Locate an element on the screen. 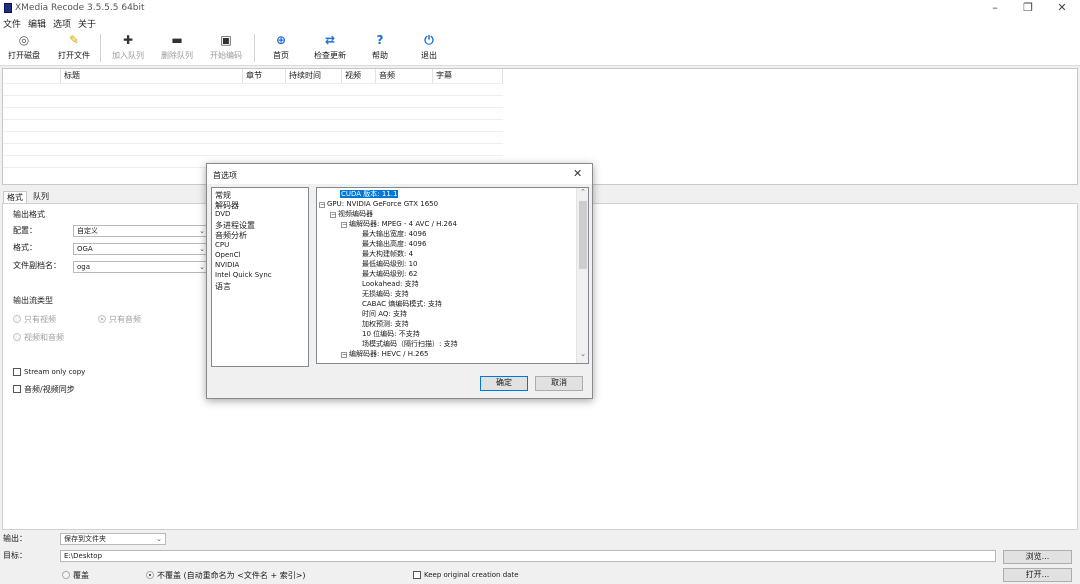  tree-item: CABAC 熵编码模式: 支持 is located at coordinates (446, 304).